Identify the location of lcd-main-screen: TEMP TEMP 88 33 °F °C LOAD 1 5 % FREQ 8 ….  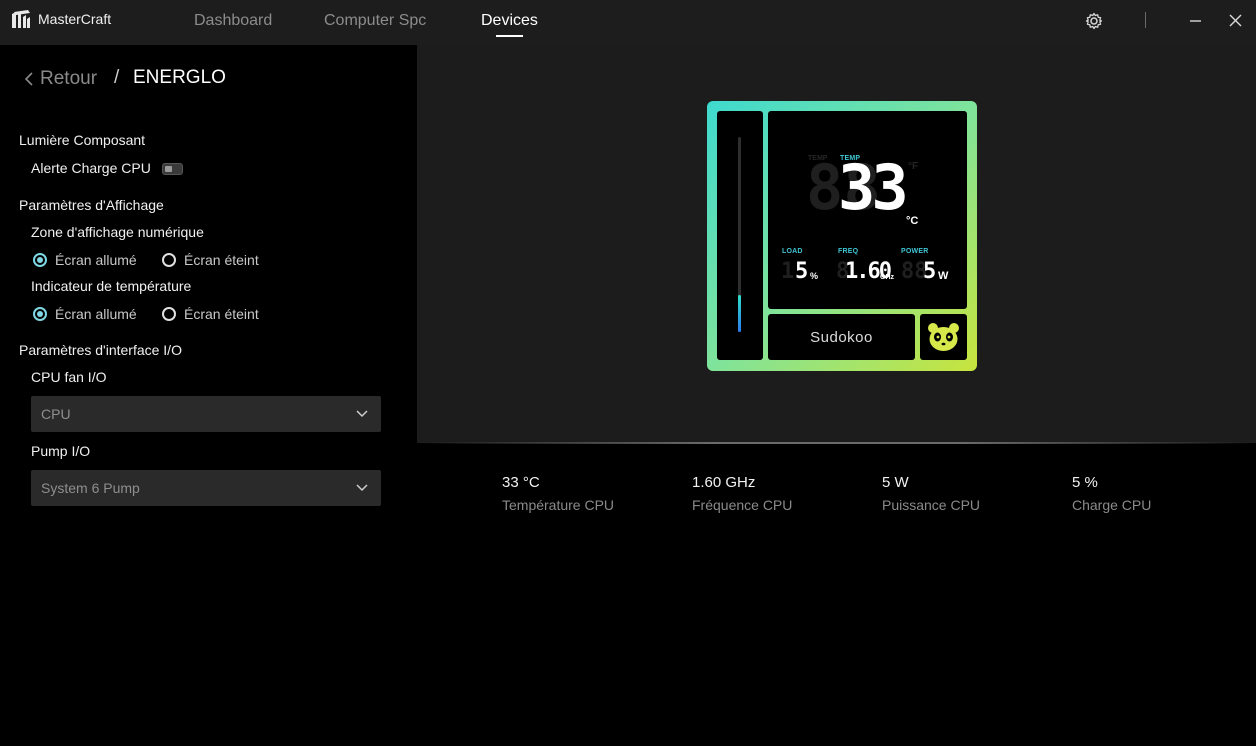
(867, 210).